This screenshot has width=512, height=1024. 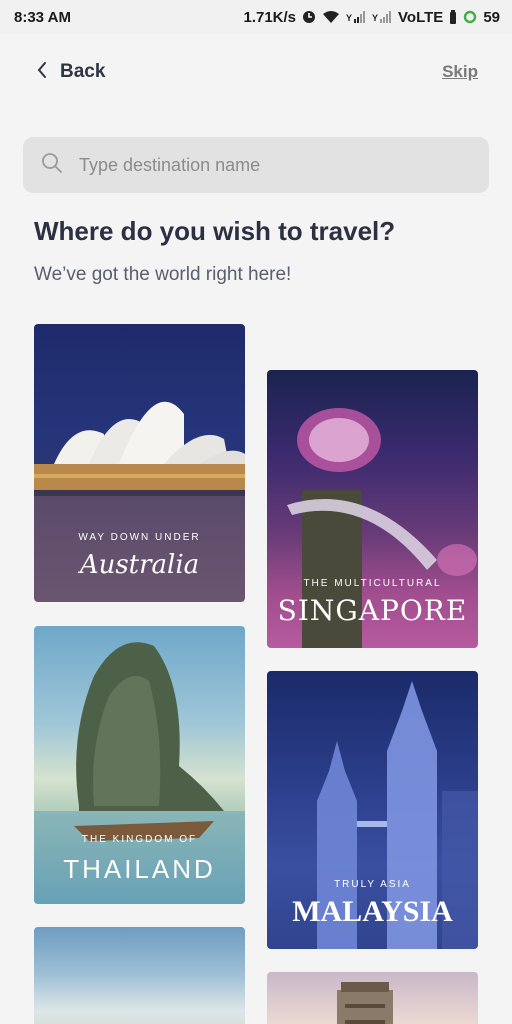 What do you see at coordinates (470, 17) in the screenshot?
I see `sync-icon` at bounding box center [470, 17].